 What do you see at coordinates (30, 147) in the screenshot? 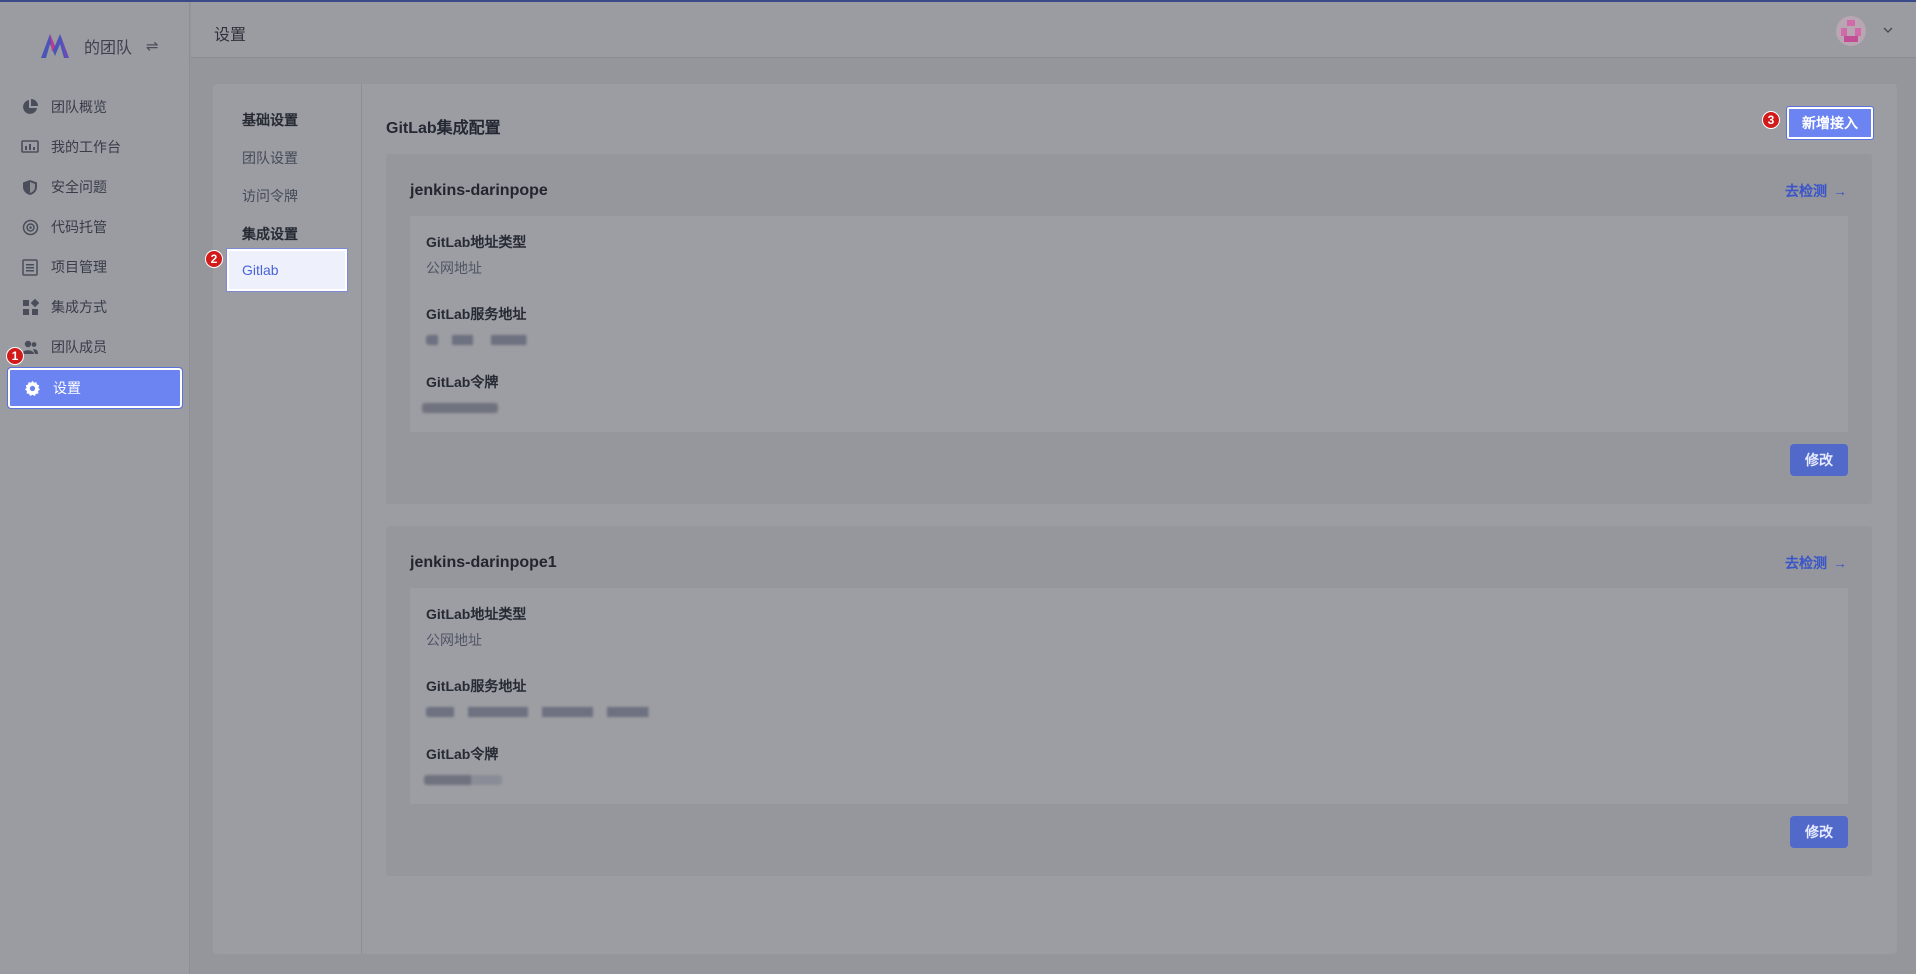
I see `dashboard-icon` at bounding box center [30, 147].